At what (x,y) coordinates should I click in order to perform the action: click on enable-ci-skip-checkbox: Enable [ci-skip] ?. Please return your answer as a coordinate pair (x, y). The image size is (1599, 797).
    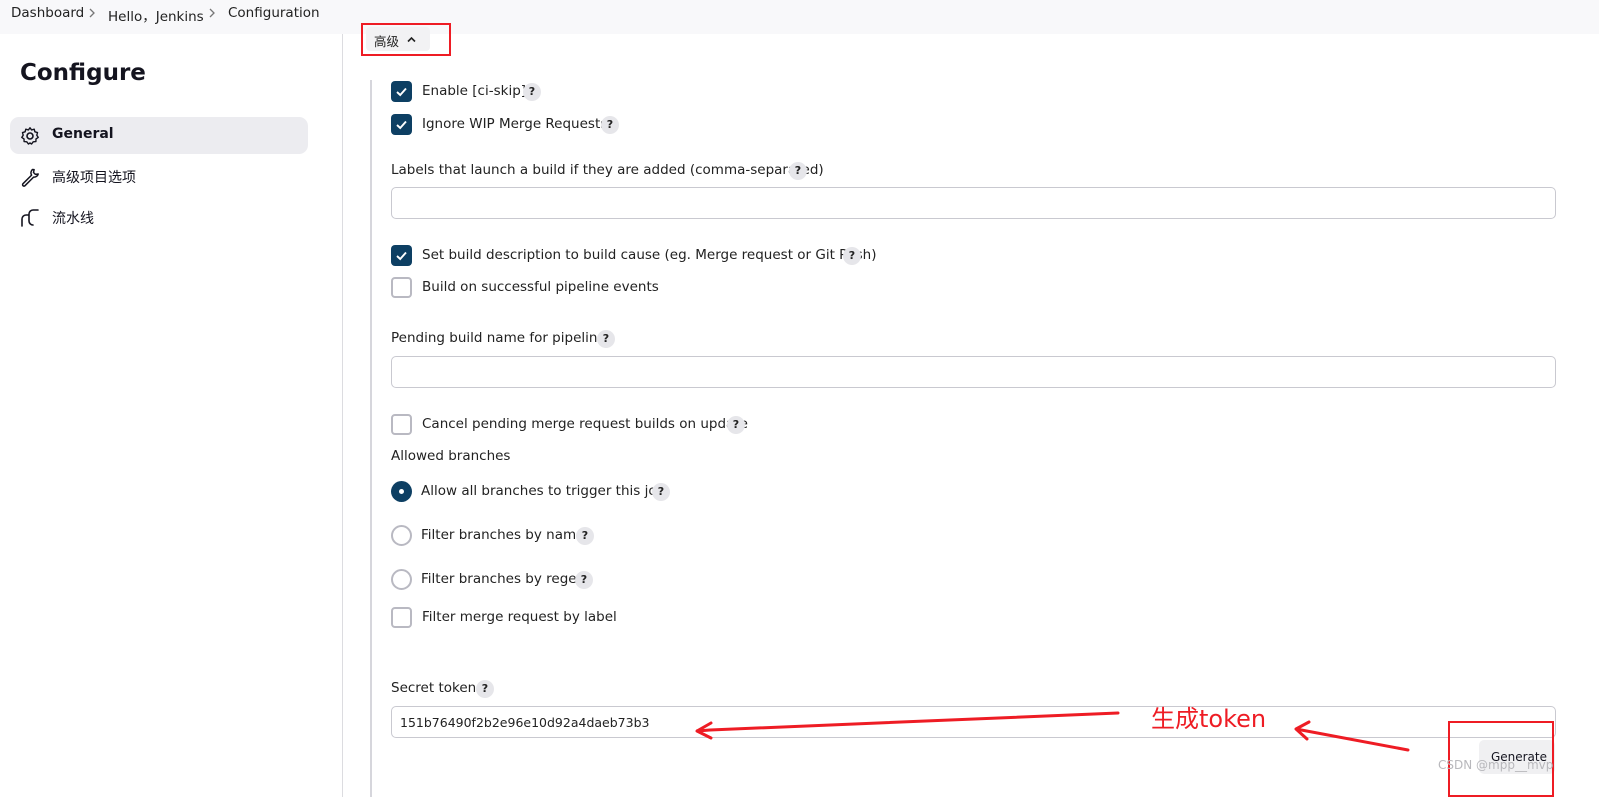
    Looking at the image, I should click on (471, 92).